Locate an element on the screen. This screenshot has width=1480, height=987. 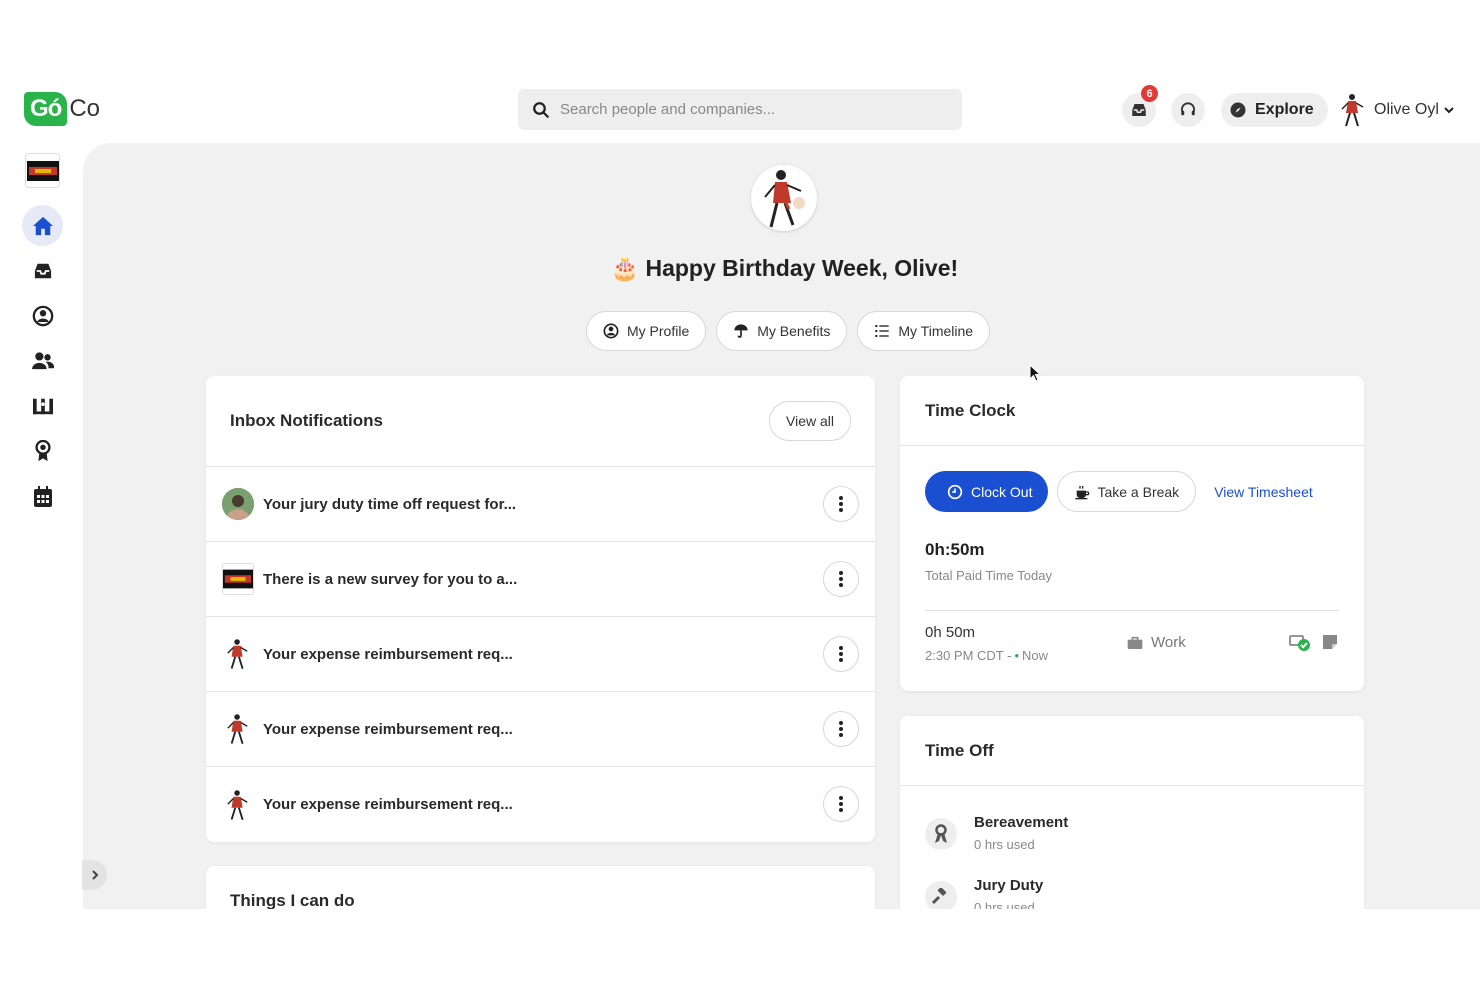
logo-co: Co is located at coordinates (85, 108).